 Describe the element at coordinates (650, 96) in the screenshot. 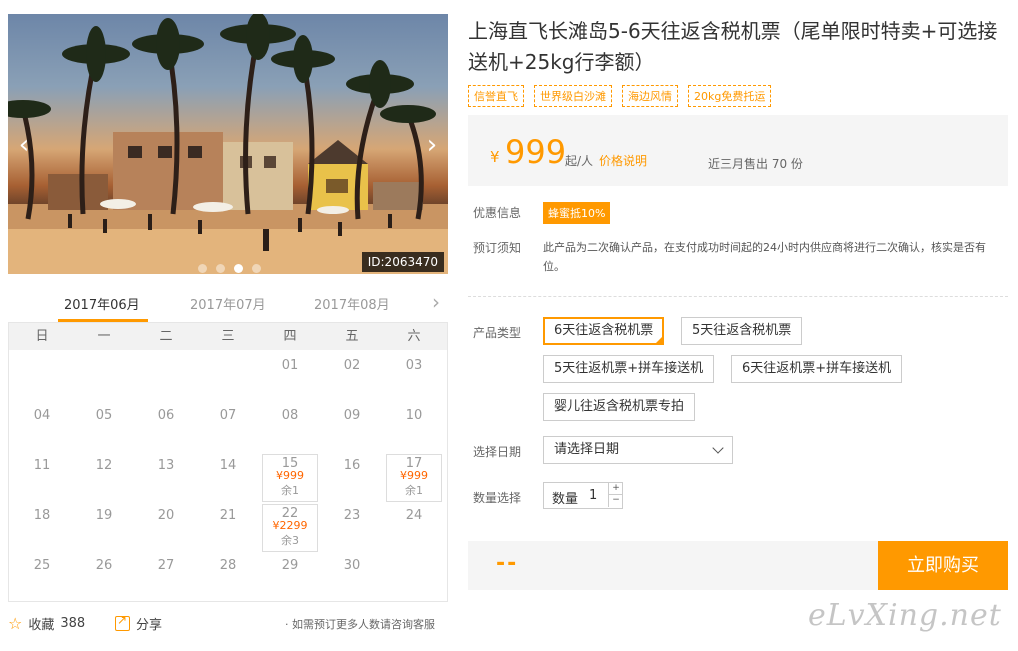

I see `product-tag: 海边风情` at that location.